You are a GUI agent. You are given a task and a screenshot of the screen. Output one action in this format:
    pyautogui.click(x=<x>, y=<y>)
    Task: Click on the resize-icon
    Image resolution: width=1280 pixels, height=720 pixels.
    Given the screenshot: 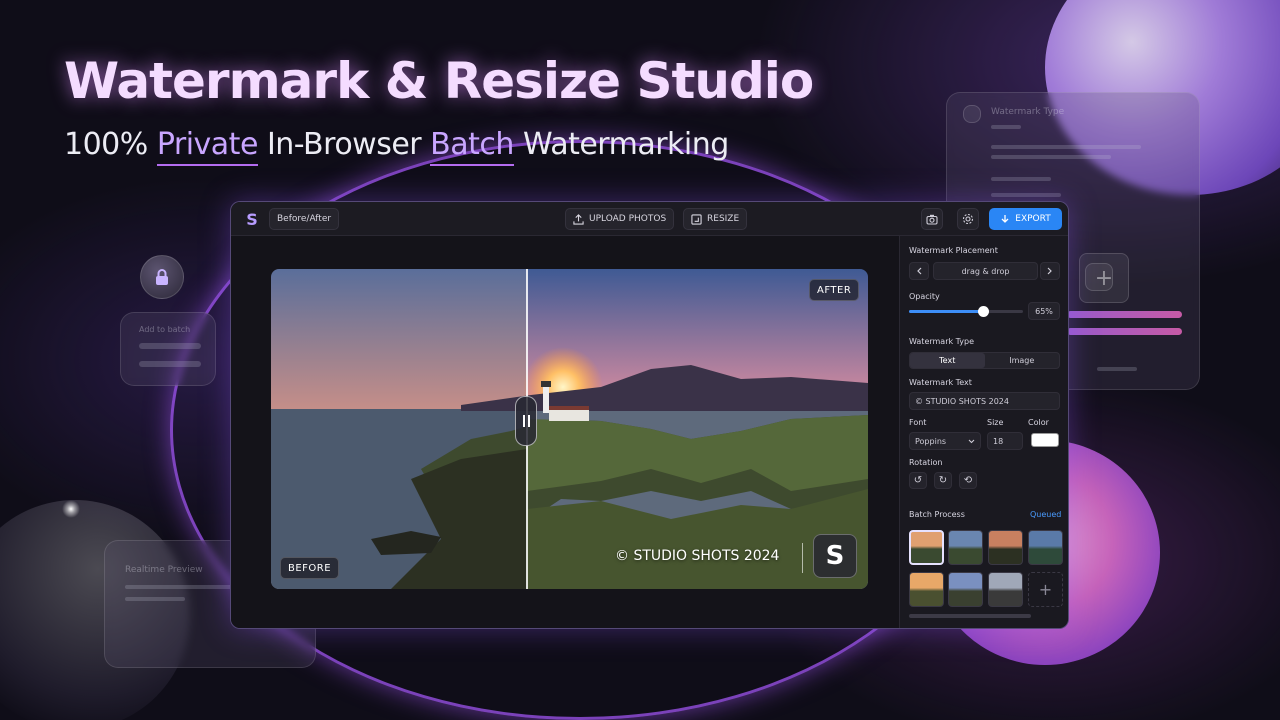 What is the action you would take?
    pyautogui.click(x=696, y=219)
    